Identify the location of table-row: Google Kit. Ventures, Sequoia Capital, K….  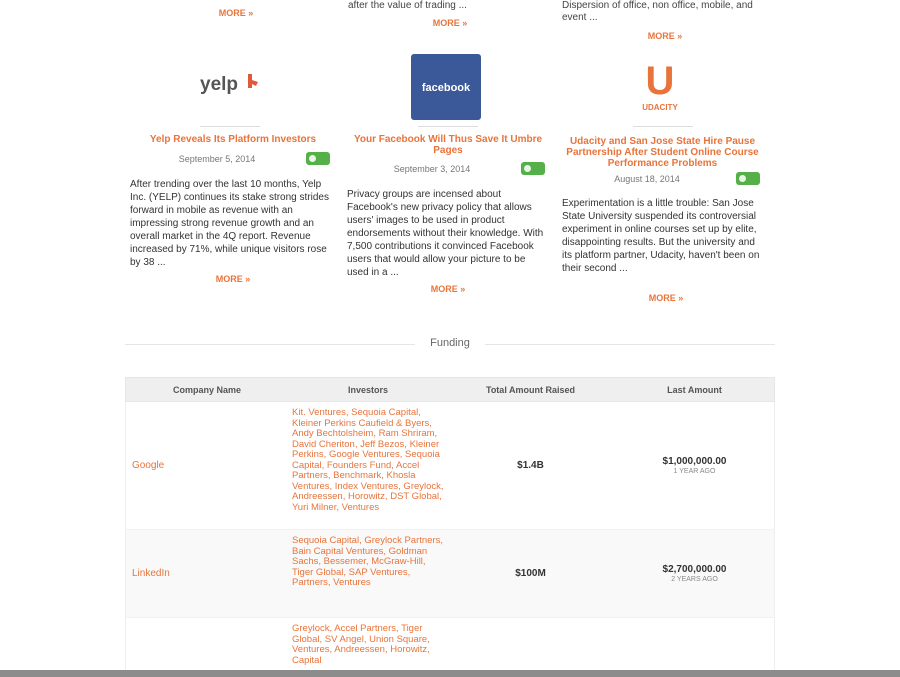
(450, 466).